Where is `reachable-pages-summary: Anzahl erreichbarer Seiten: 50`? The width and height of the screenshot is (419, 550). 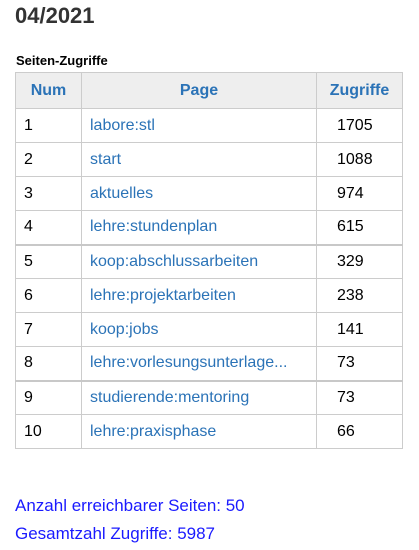
reachable-pages-summary: Anzahl erreichbarer Seiten: 50 is located at coordinates (130, 505).